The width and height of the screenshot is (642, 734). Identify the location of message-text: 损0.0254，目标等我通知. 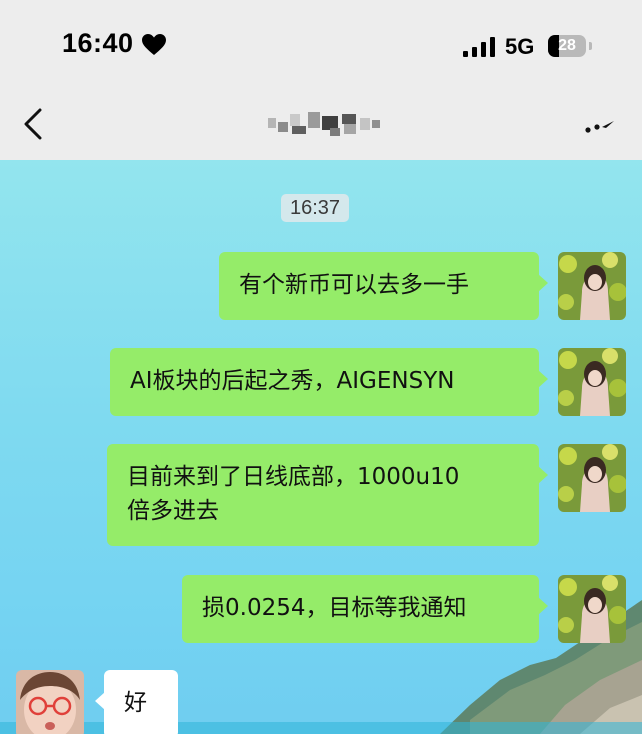
(334, 608).